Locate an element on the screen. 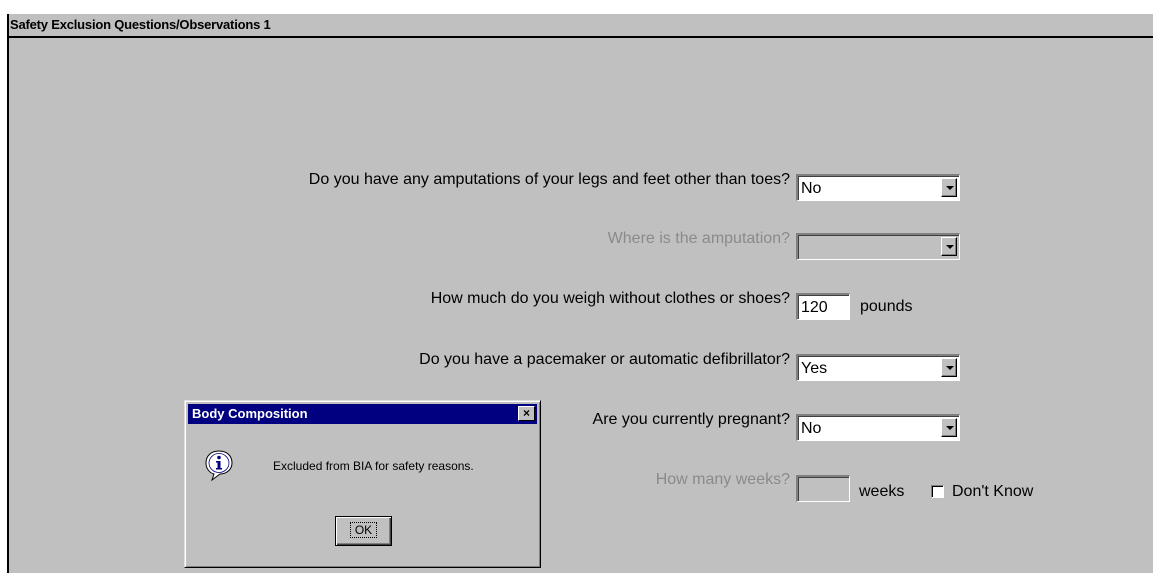 This screenshot has width=1153, height=573. pregnant-question-label: Are you currently pregnant? is located at coordinates (691, 419).